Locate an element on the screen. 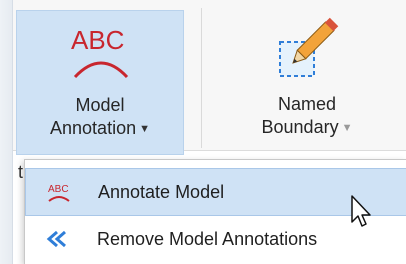 Image resolution: width=406 pixels, height=264 pixels. menu-item-label: Remove Model Annotations is located at coordinates (207, 239).